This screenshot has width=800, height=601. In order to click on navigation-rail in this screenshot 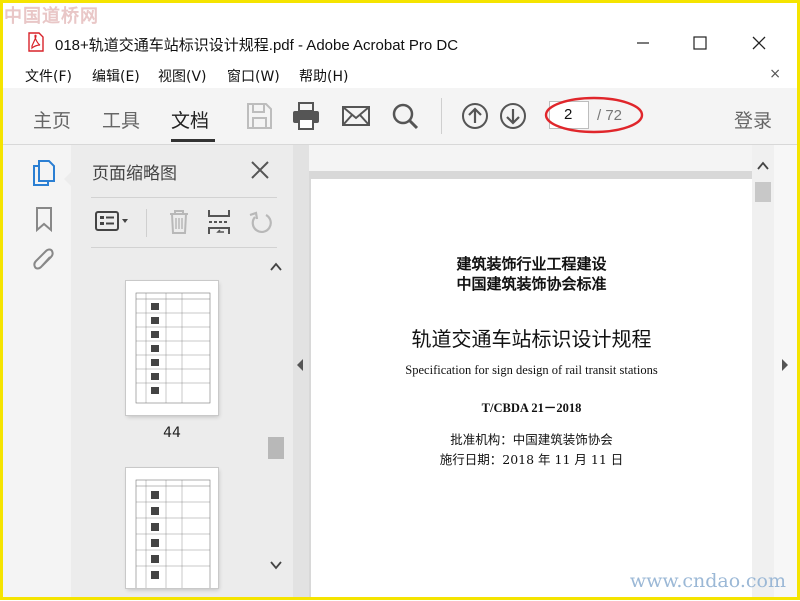, I will do `click(37, 371)`.